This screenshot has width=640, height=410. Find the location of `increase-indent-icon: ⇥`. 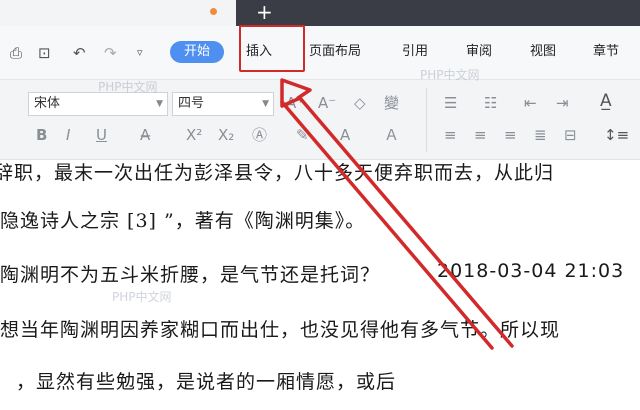

increase-indent-icon: ⇥ is located at coordinates (562, 103).